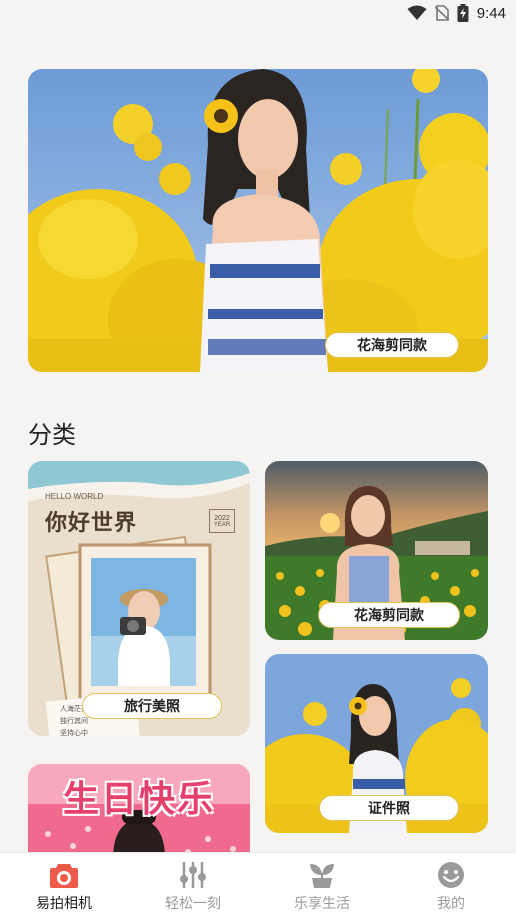 The width and height of the screenshot is (516, 919). I want to click on status-bar: 9:44, so click(258, 15).